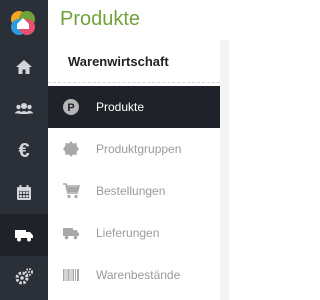  I want to click on submenu-item-label: Produktgruppen, so click(139, 149).